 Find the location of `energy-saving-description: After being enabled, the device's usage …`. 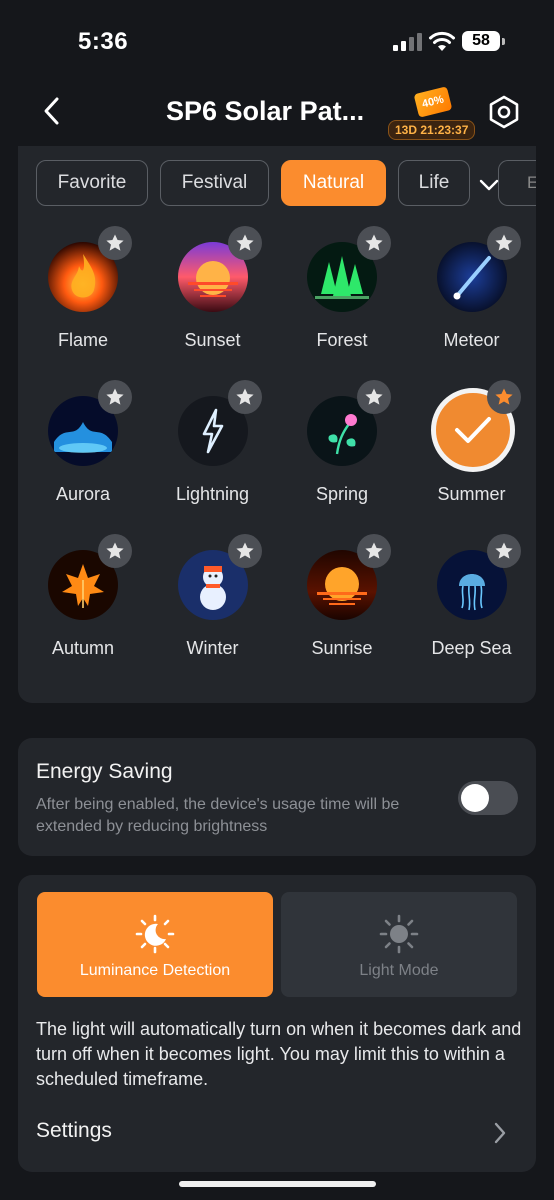

energy-saving-description: After being enabled, the device's usage … is located at coordinates (218, 815).